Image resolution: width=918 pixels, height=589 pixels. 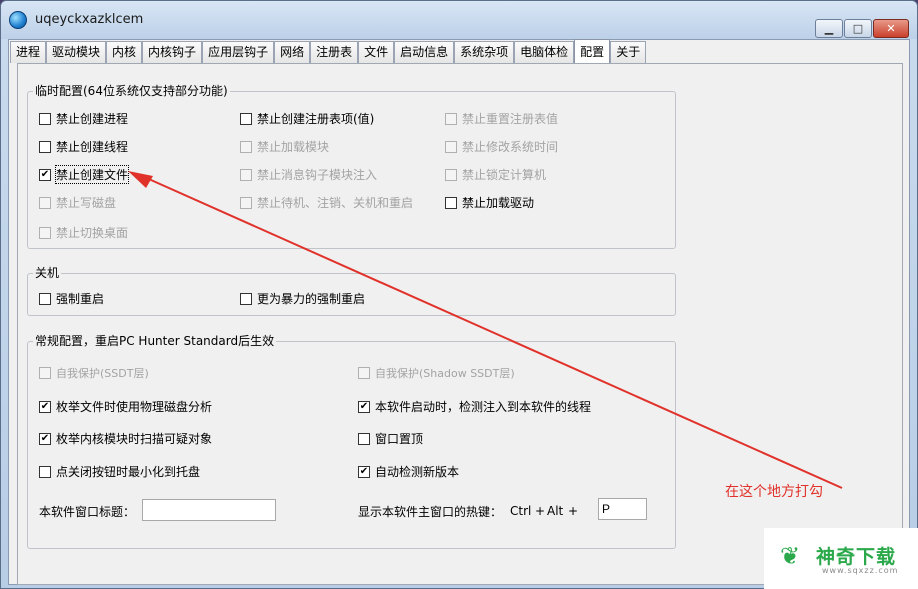 I want to click on hotkey-label: 显示本软件主窗口的热键：, so click(x=430, y=512).